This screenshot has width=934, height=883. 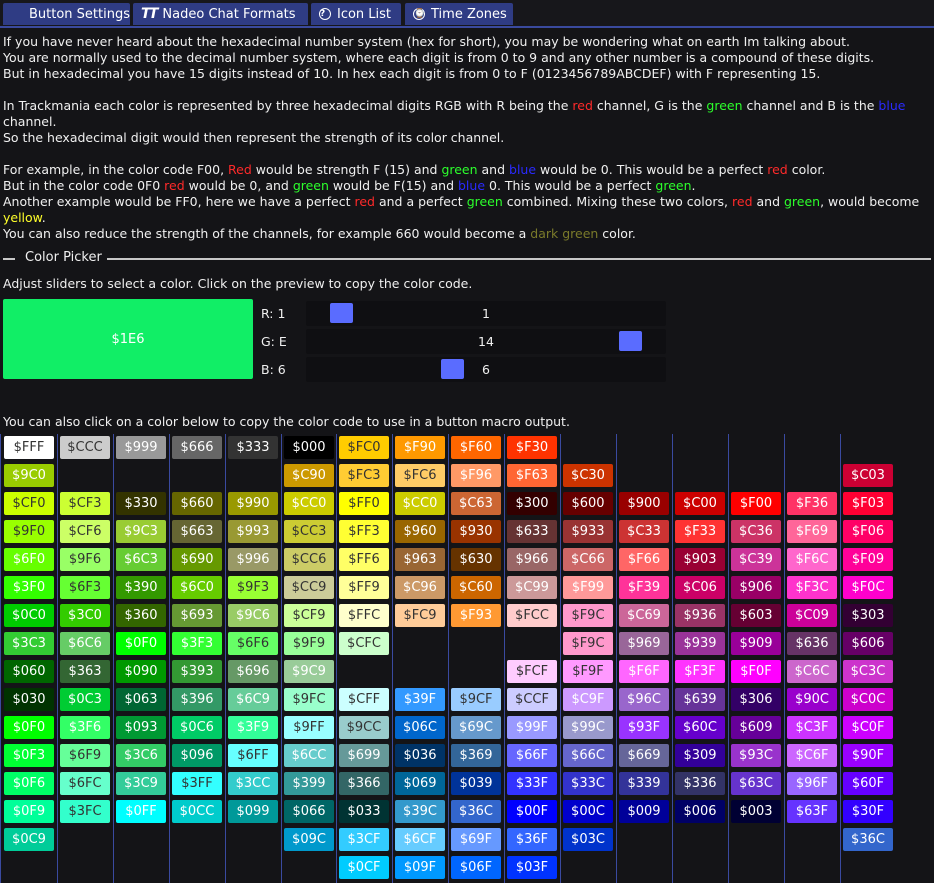 What do you see at coordinates (486, 369) in the screenshot?
I see `blue-slider: 6` at bounding box center [486, 369].